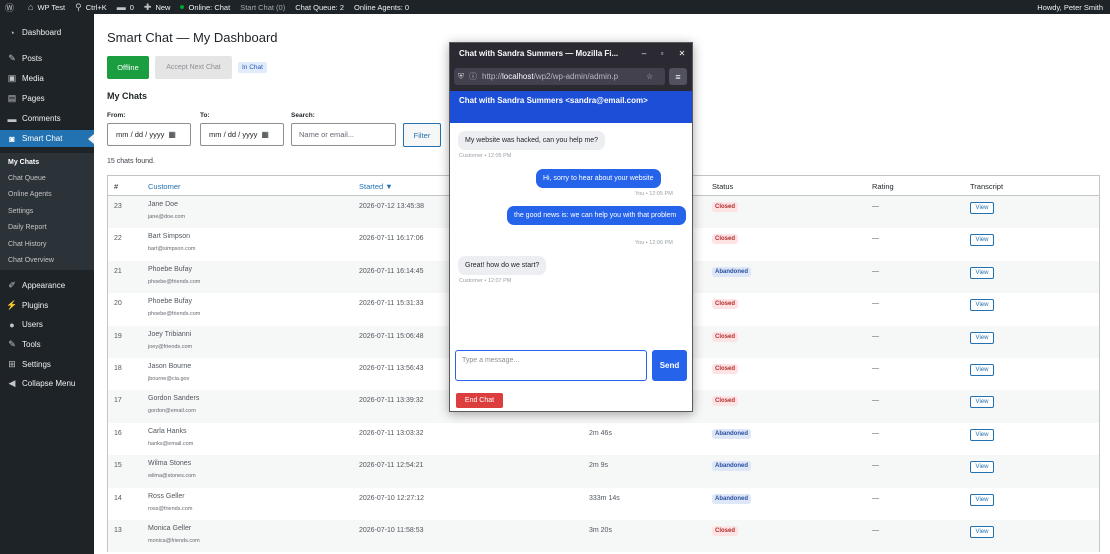 This screenshot has width=1110, height=554. What do you see at coordinates (262, 7) in the screenshot?
I see `start-chat-link: Start Chat (0)` at bounding box center [262, 7].